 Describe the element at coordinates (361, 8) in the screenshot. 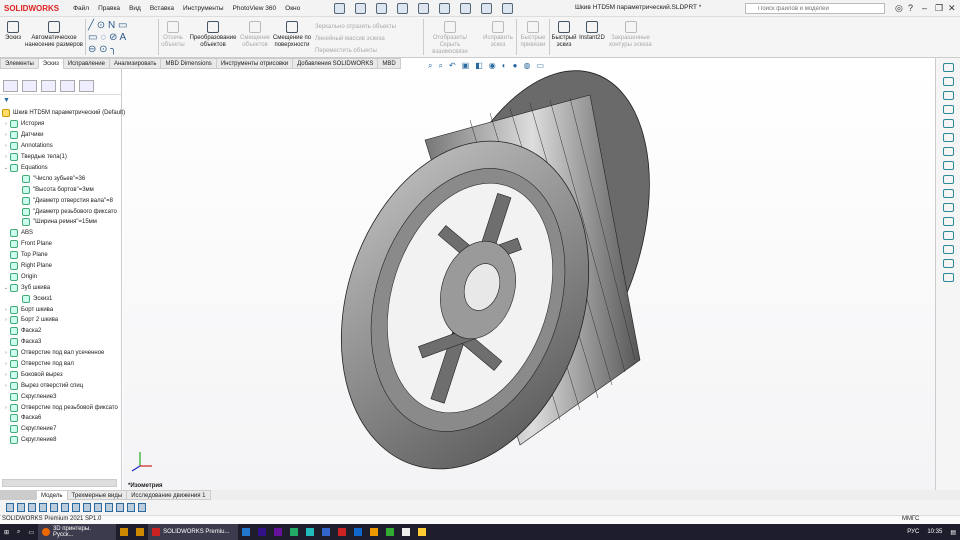

I see `new-file-icon` at that location.